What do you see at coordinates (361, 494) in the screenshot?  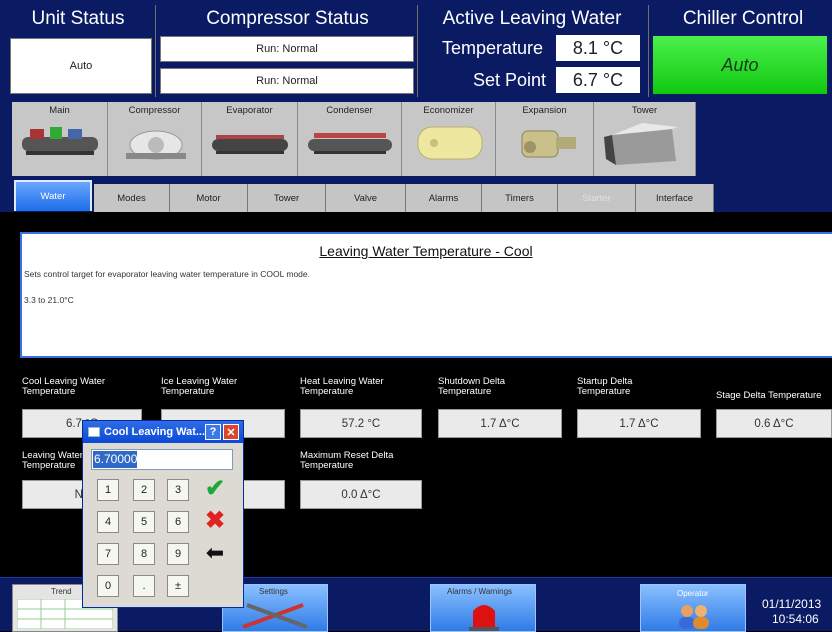 I see `param-value-max-reset-delta: 0.0 Δ°C` at bounding box center [361, 494].